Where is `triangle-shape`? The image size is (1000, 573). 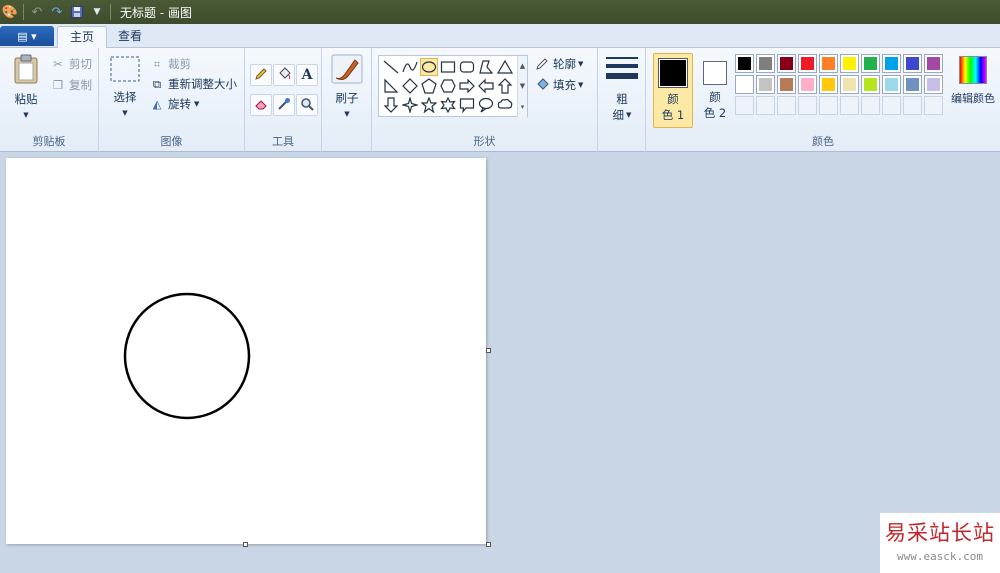
triangle-shape is located at coordinates (505, 67).